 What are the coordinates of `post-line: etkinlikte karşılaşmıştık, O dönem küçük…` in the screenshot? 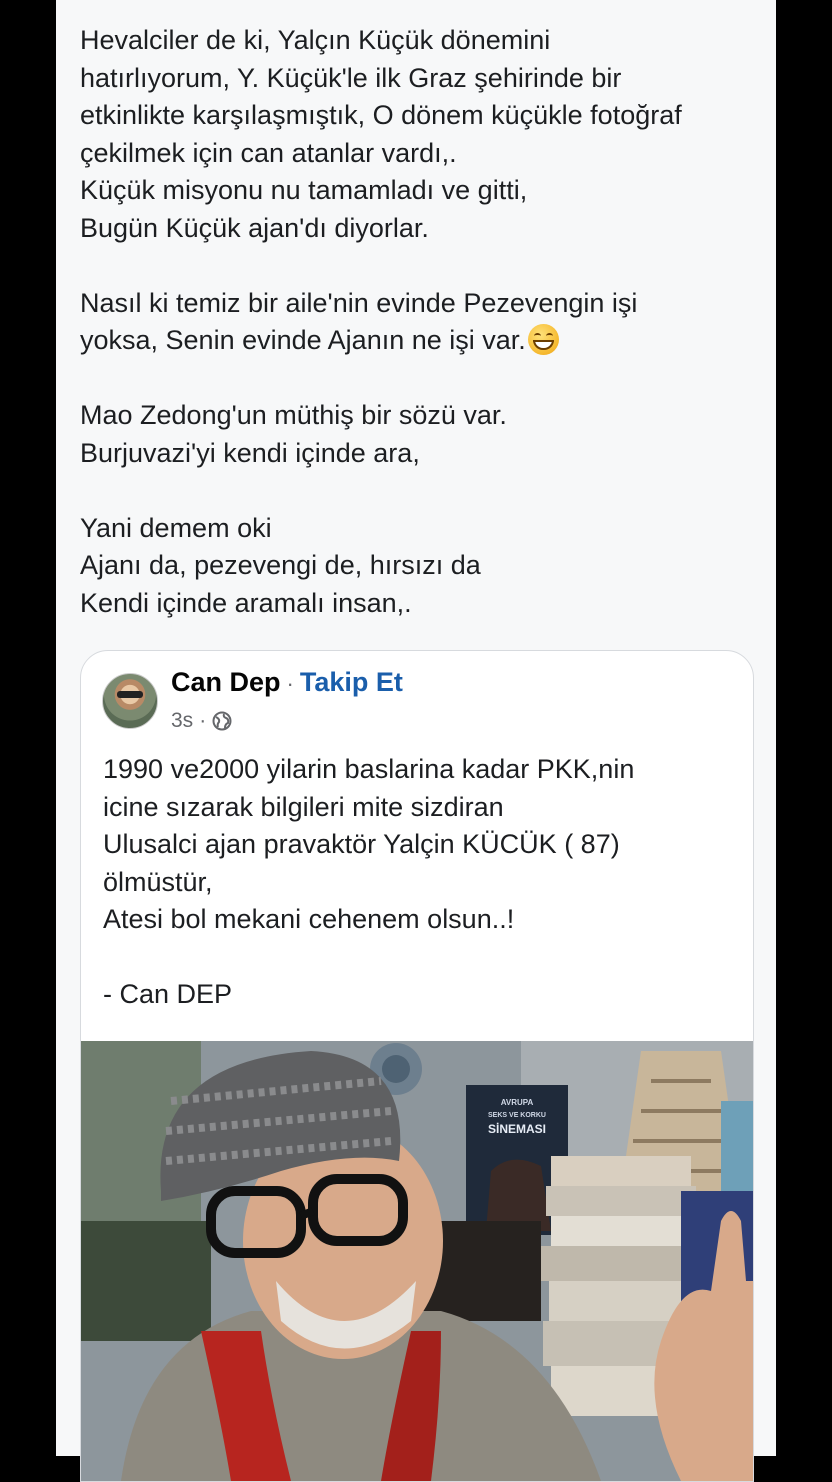 It's located at (381, 115).